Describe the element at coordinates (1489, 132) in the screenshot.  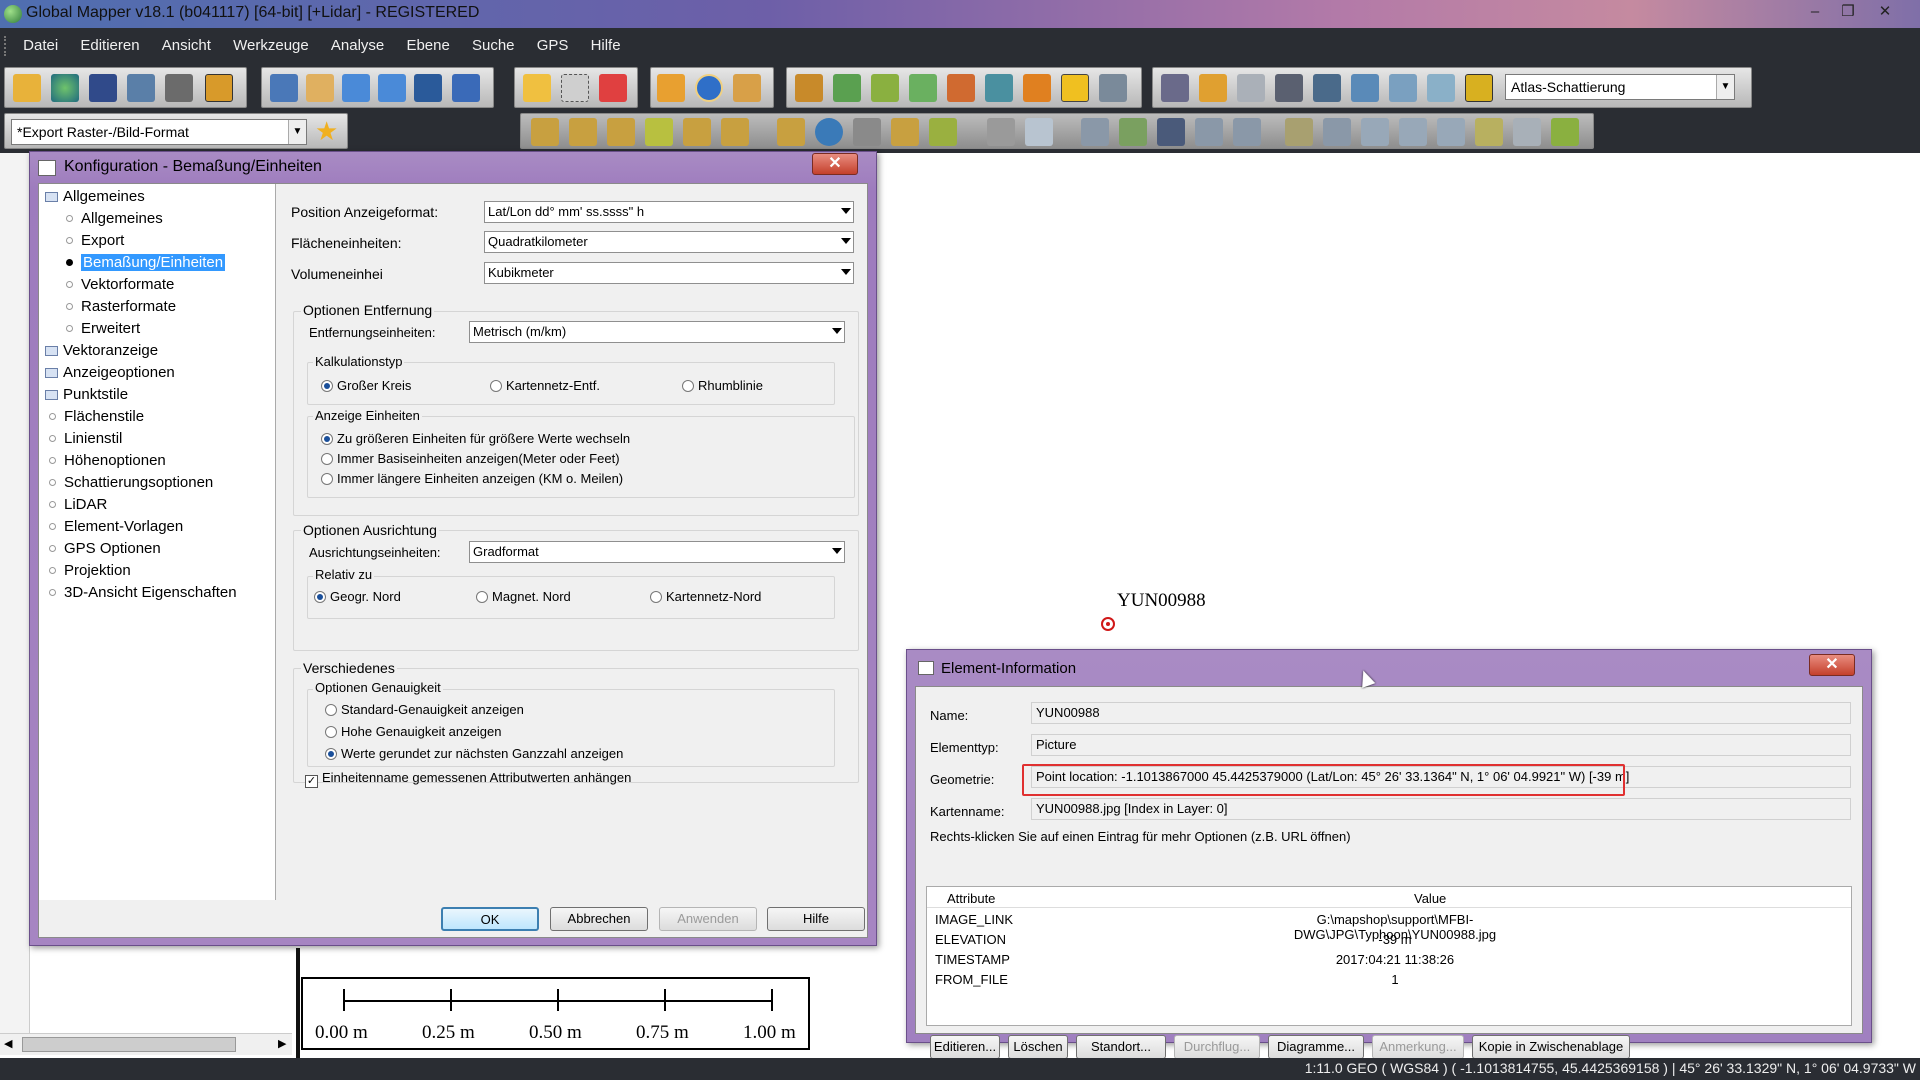
I see `buffer-icon` at that location.